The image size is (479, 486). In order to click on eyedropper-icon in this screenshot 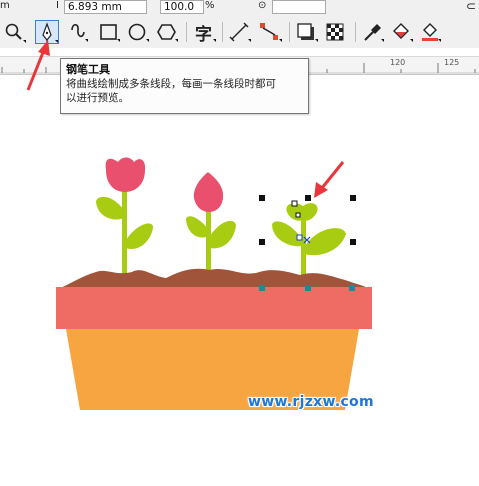, I will do `click(374, 33)`.